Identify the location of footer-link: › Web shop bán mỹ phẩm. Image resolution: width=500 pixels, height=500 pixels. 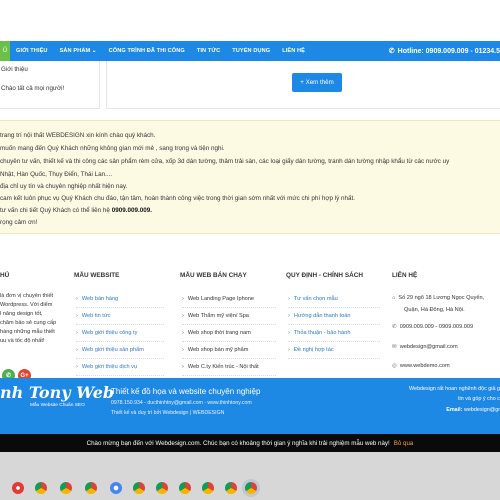
(229, 350).